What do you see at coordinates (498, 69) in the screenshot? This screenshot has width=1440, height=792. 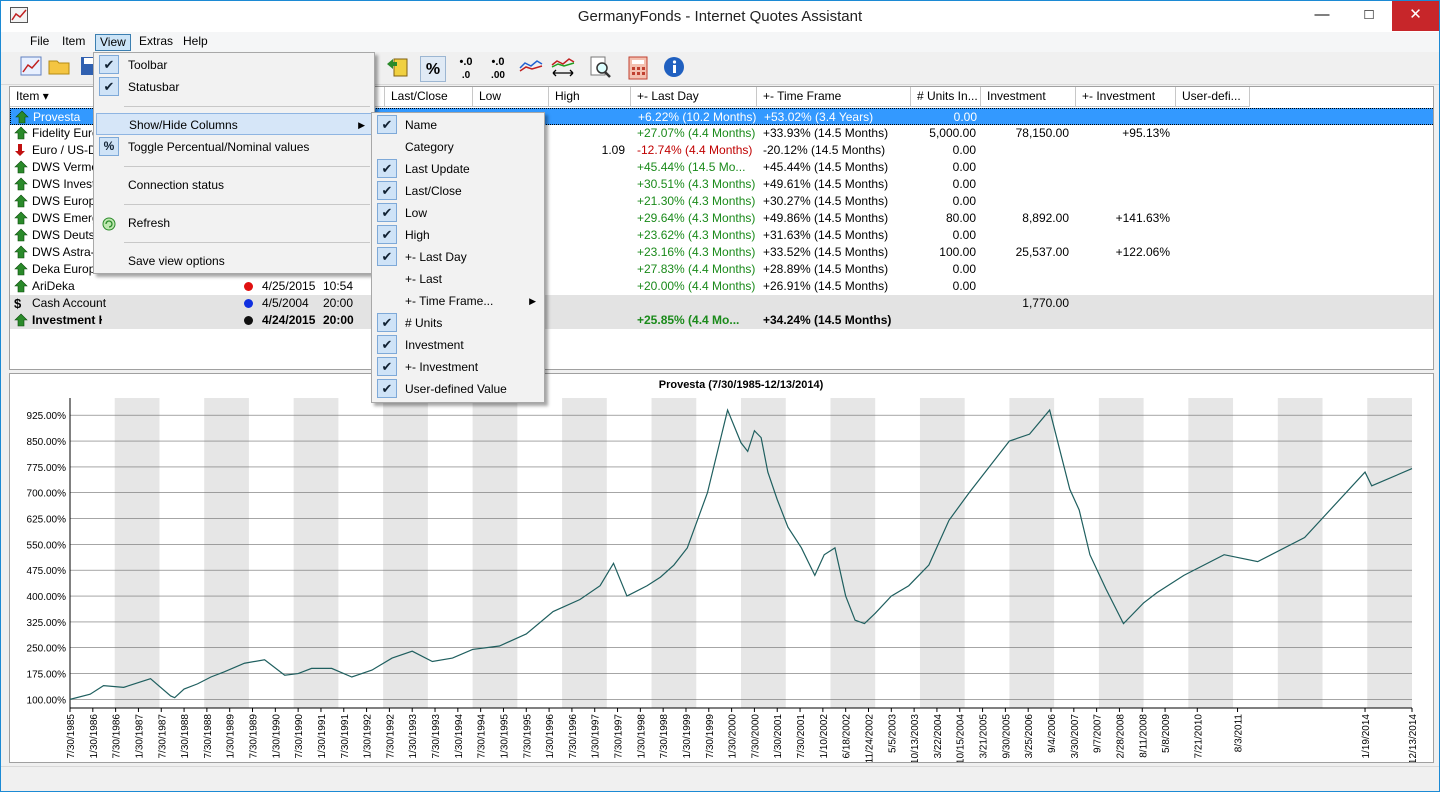 I see `decimal-decrease-icon: •.0.00` at bounding box center [498, 69].